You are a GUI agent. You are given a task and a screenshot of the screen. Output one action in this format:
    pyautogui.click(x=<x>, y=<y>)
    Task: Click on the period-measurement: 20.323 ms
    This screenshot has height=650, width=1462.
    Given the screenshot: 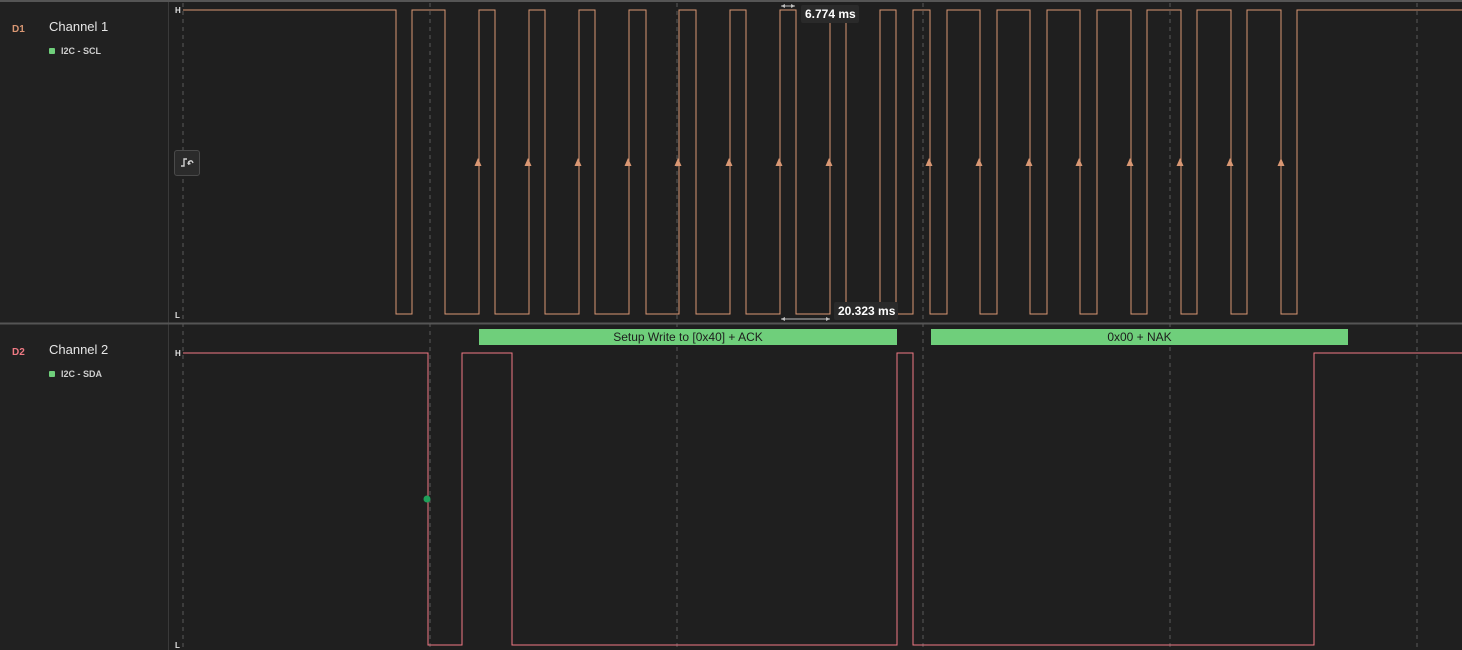 What is the action you would take?
    pyautogui.click(x=839, y=311)
    